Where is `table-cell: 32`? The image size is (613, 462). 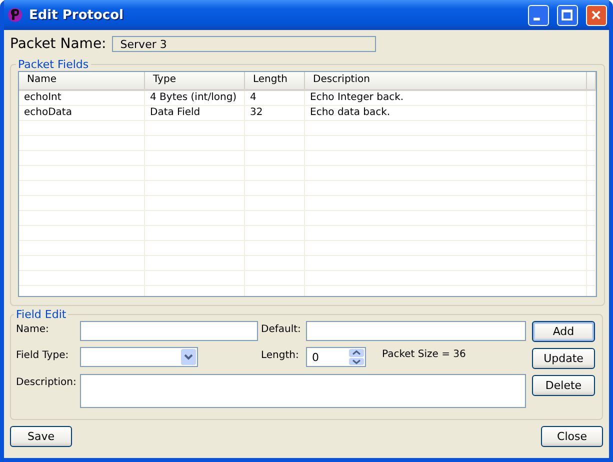
table-cell: 32 is located at coordinates (275, 113).